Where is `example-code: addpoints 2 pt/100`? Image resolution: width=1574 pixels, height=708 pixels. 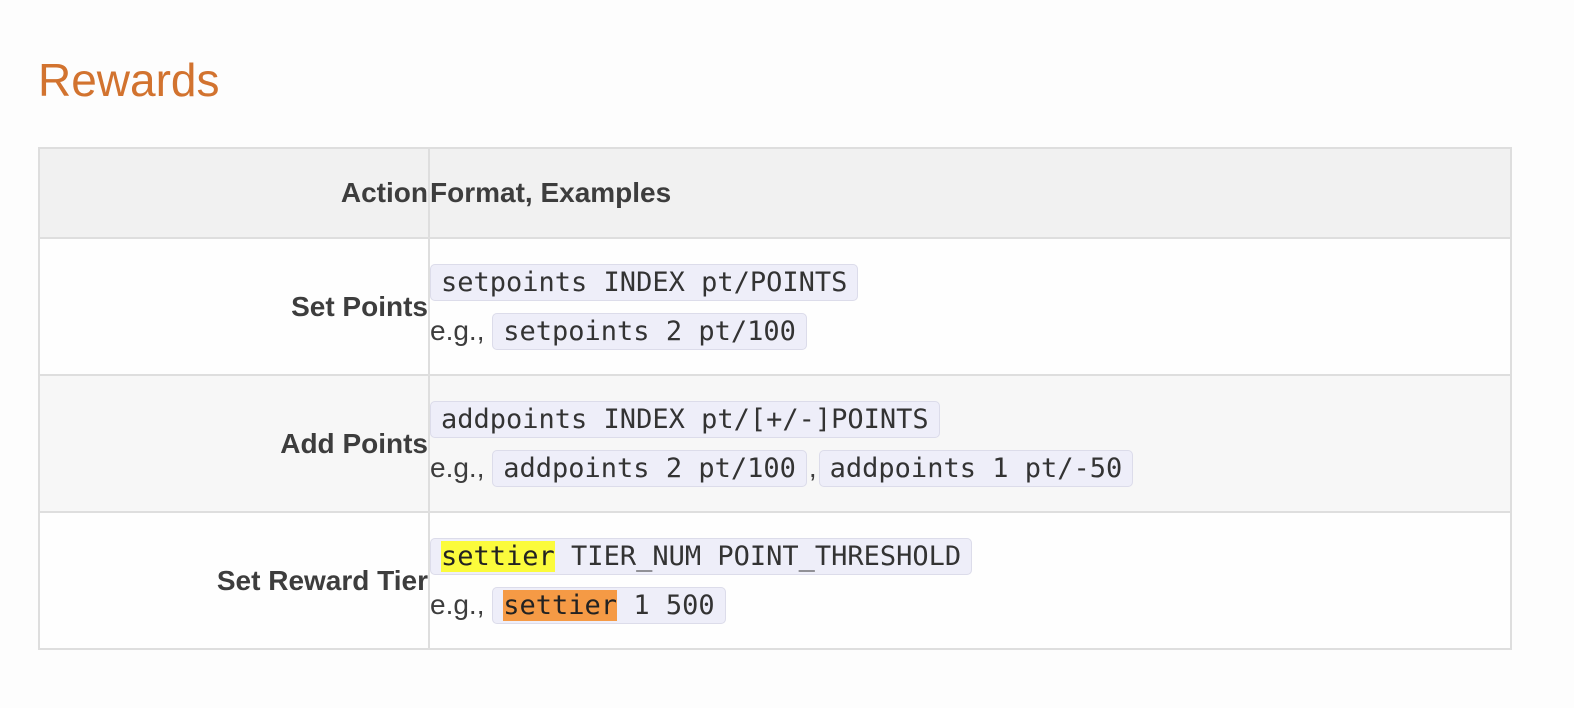
example-code: addpoints 2 pt/100 is located at coordinates (649, 468).